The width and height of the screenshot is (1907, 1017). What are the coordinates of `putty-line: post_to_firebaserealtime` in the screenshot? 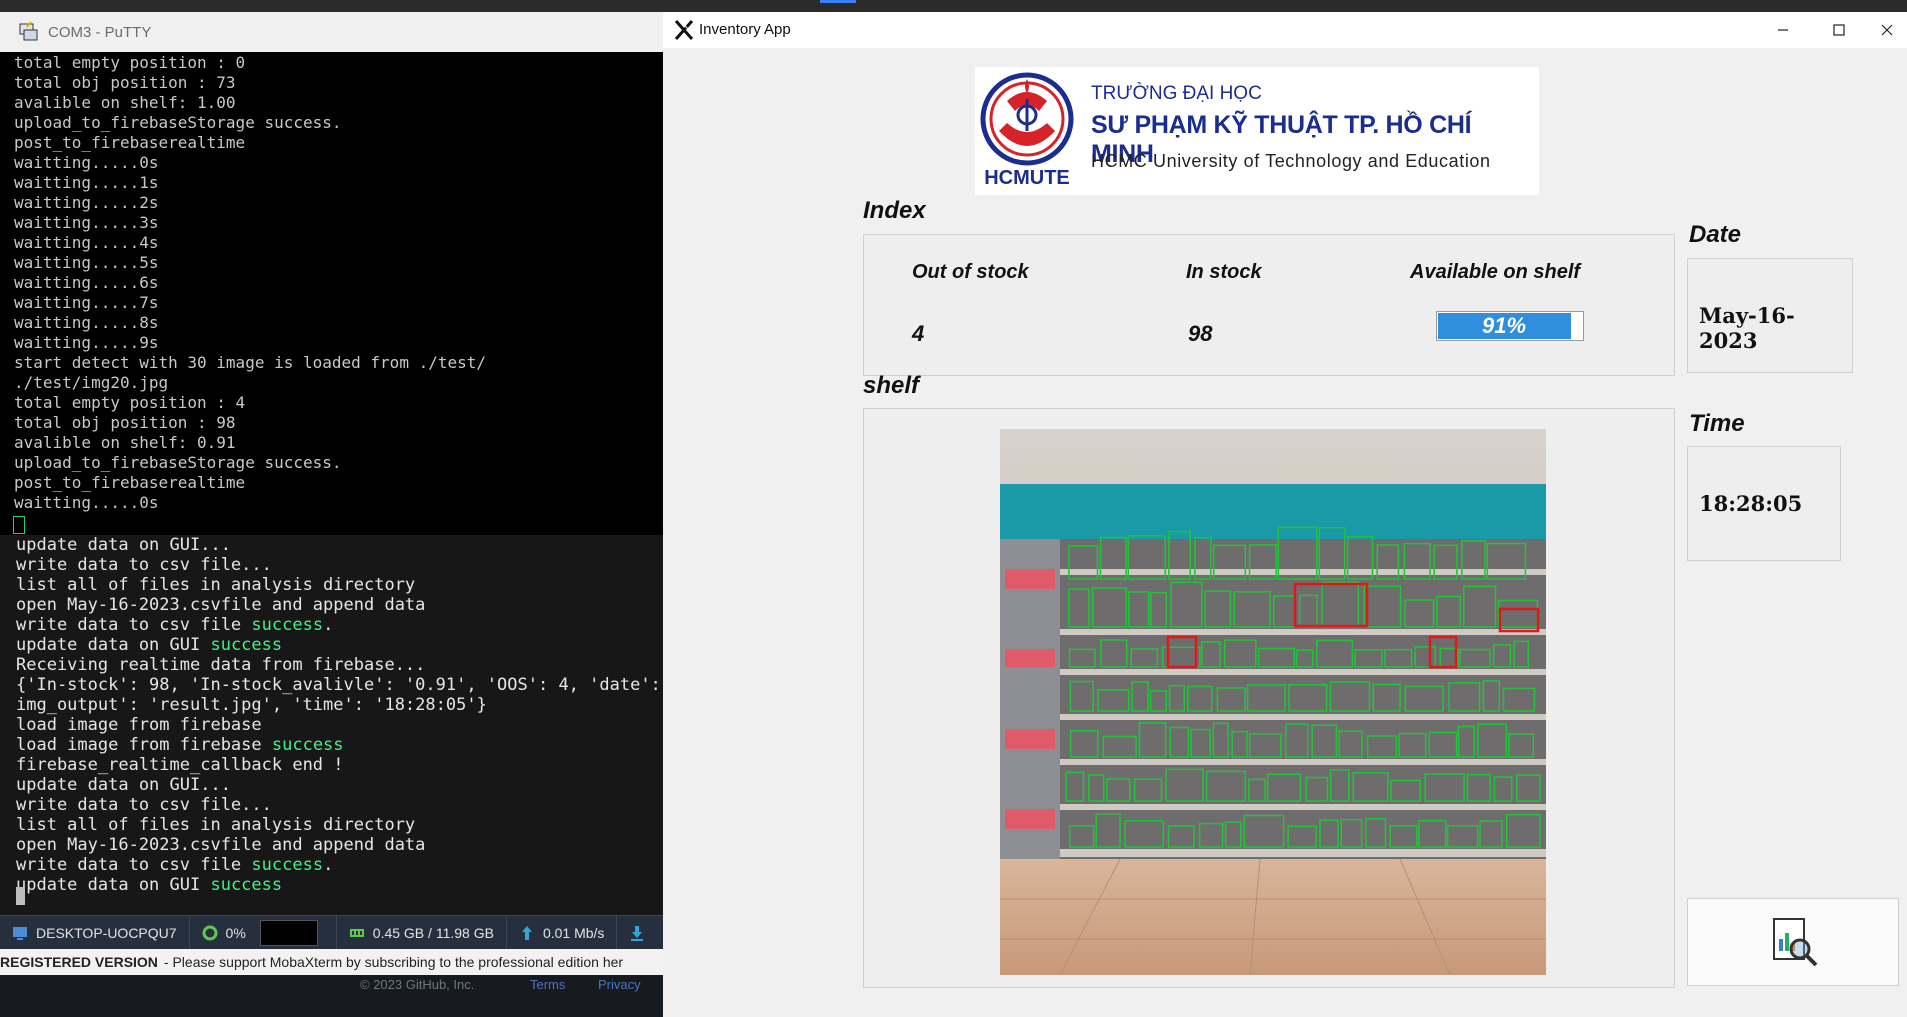 It's located at (130, 142).